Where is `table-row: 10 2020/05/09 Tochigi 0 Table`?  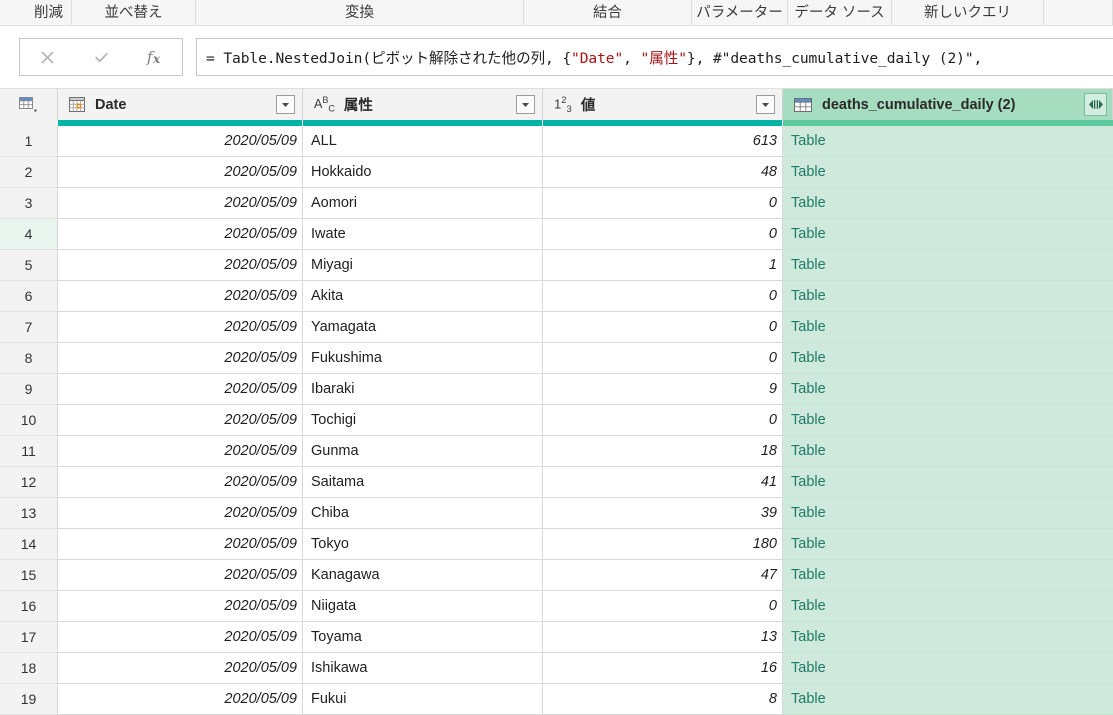 table-row: 10 2020/05/09 Tochigi 0 Table is located at coordinates (556, 420).